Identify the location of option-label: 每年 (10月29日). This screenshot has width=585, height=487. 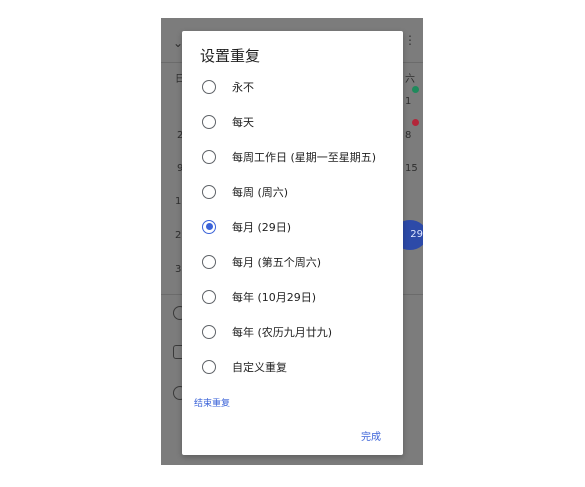
(274, 297).